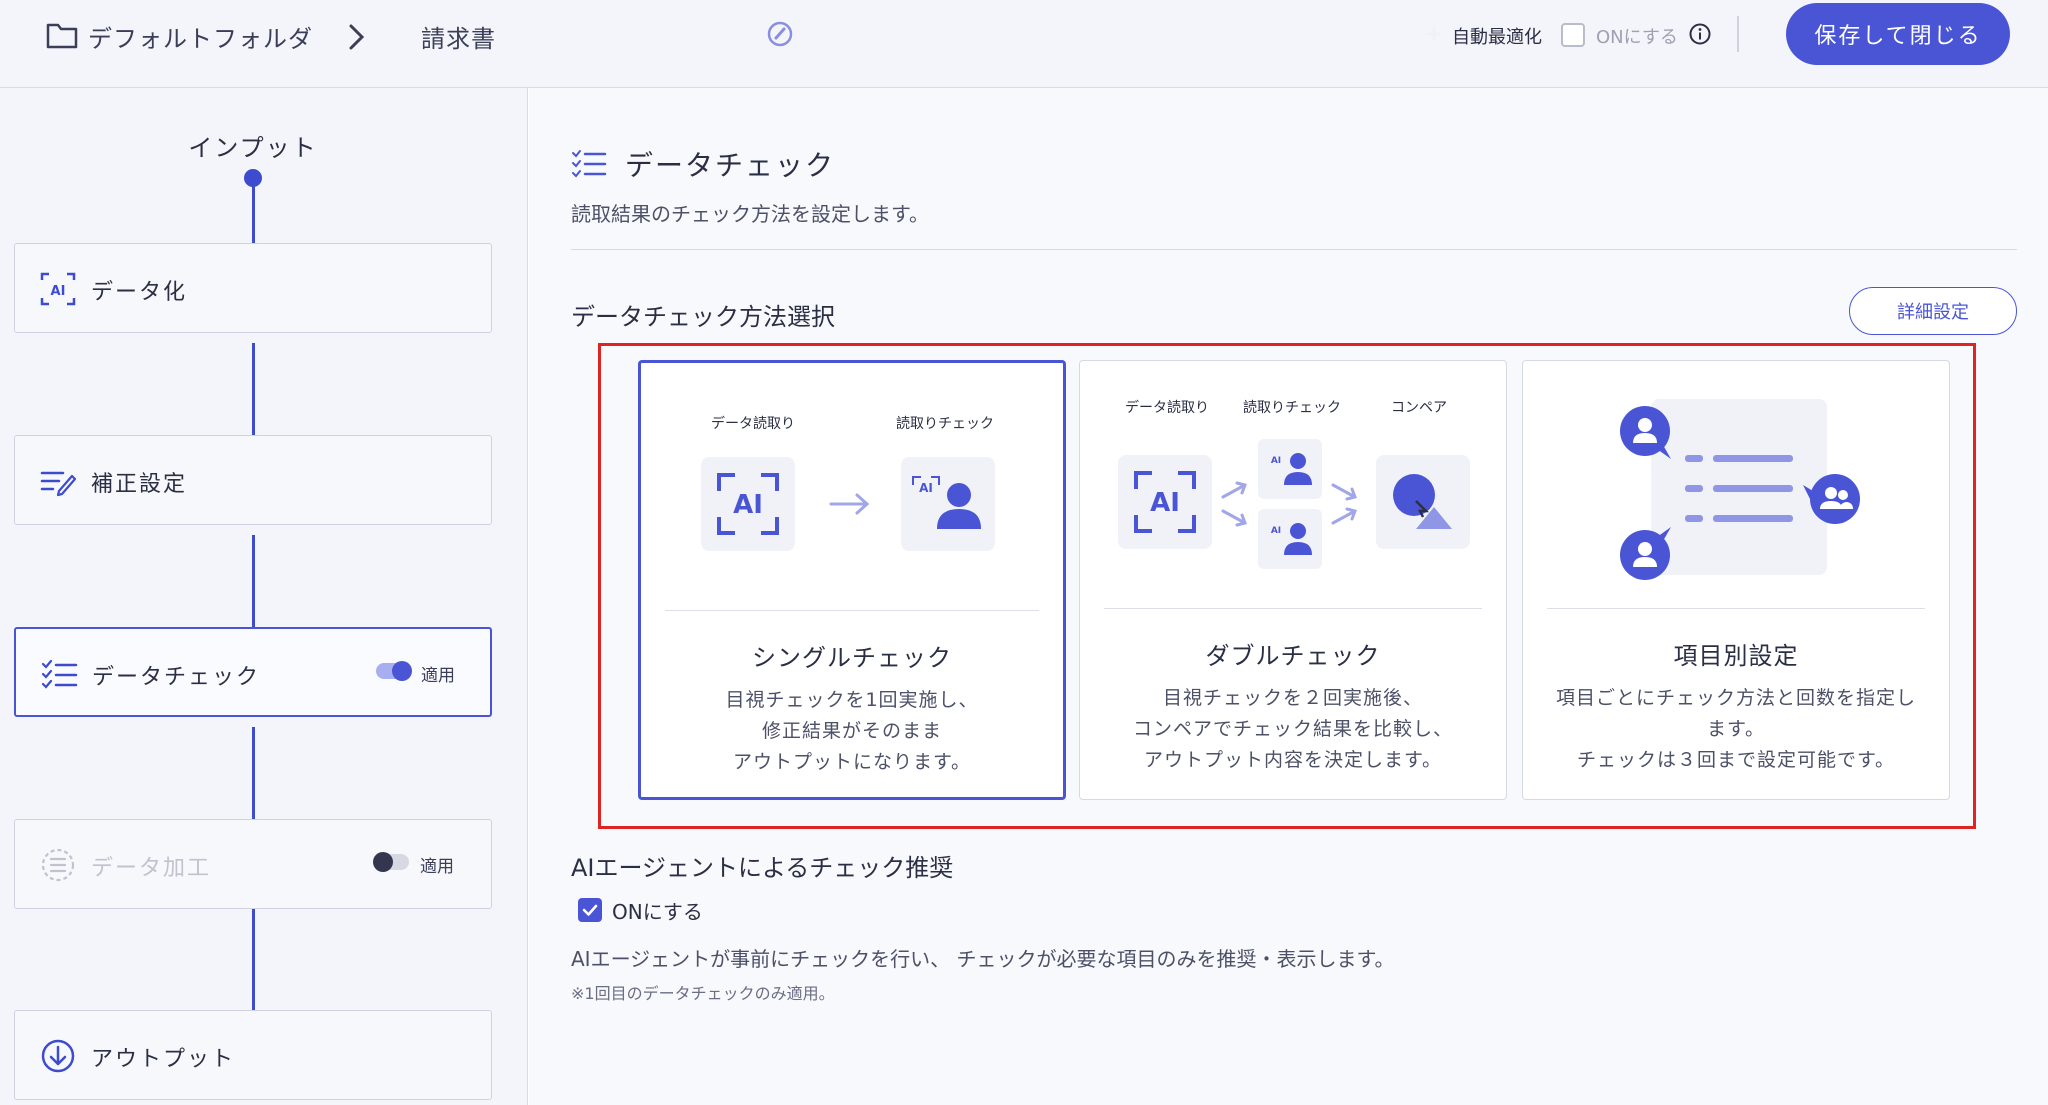  What do you see at coordinates (1573, 35) in the screenshot?
I see `auto-optimize-checkbox` at bounding box center [1573, 35].